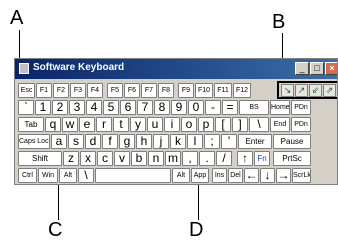  What do you see at coordinates (111, 107) in the screenshot?
I see `key-5: 5` at bounding box center [111, 107].